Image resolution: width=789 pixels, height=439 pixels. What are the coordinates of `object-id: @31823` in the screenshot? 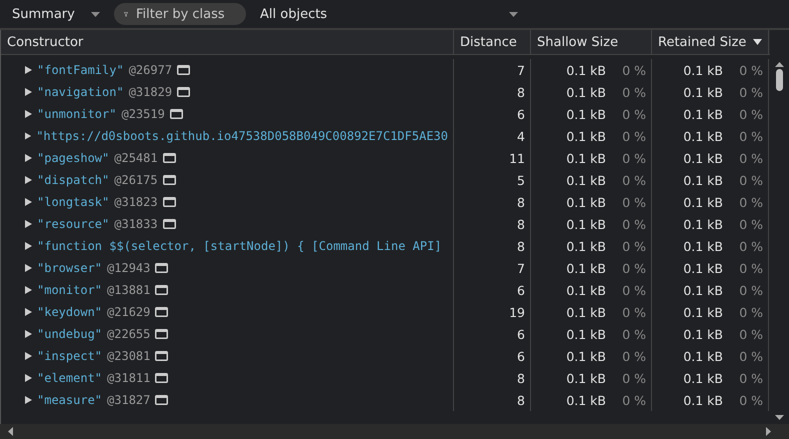 It's located at (136, 202).